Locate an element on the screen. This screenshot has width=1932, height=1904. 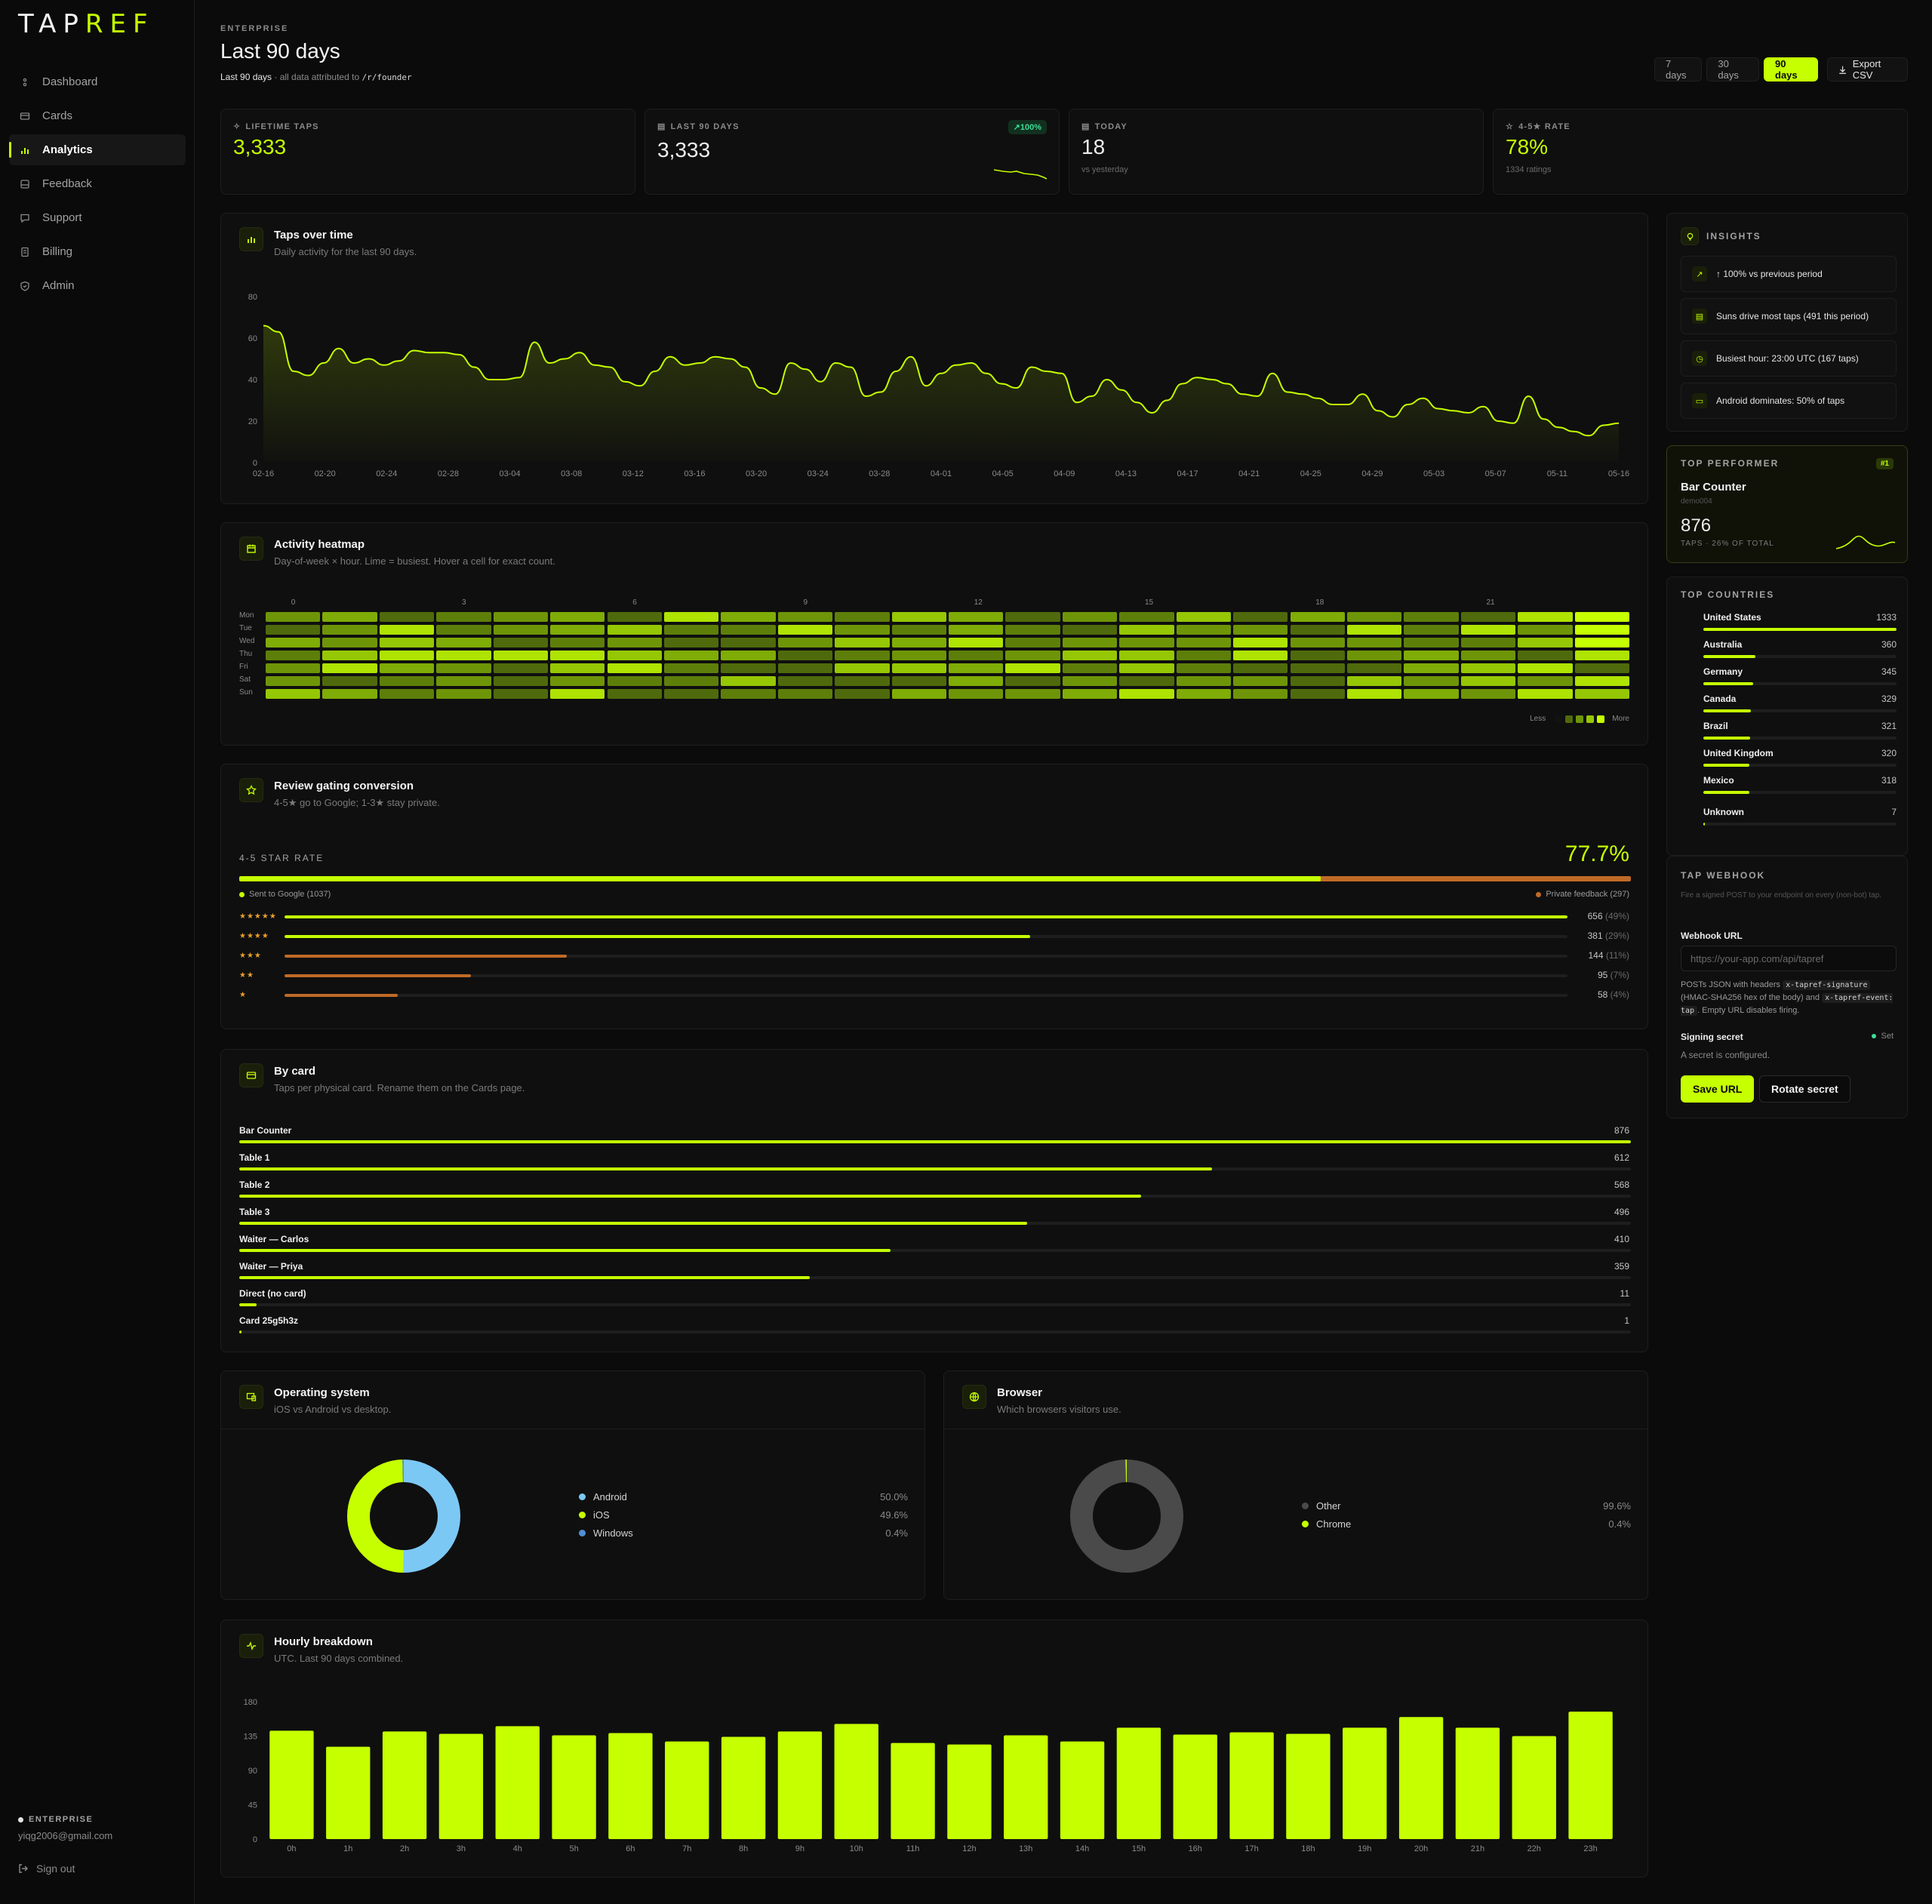
sidebar-item-dashboard: Dashboard is located at coordinates (97, 81).